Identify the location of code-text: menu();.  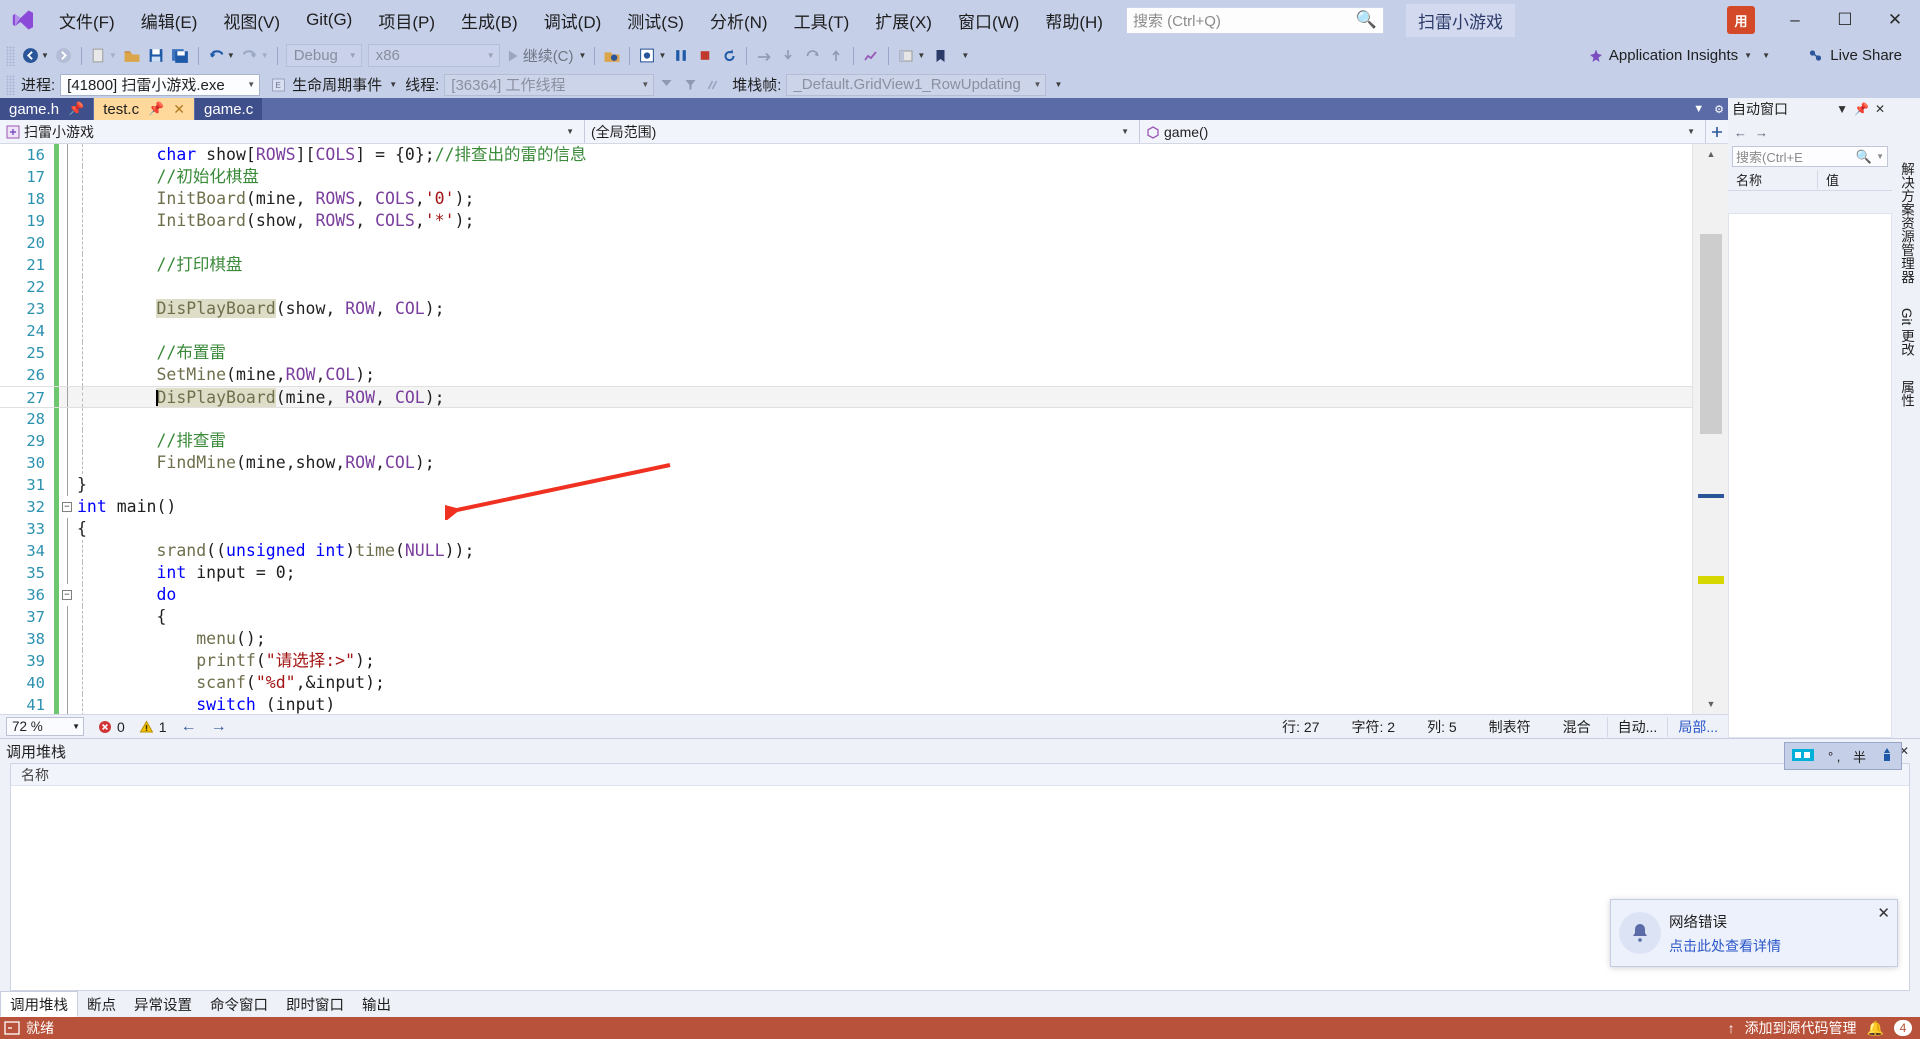
(884, 639).